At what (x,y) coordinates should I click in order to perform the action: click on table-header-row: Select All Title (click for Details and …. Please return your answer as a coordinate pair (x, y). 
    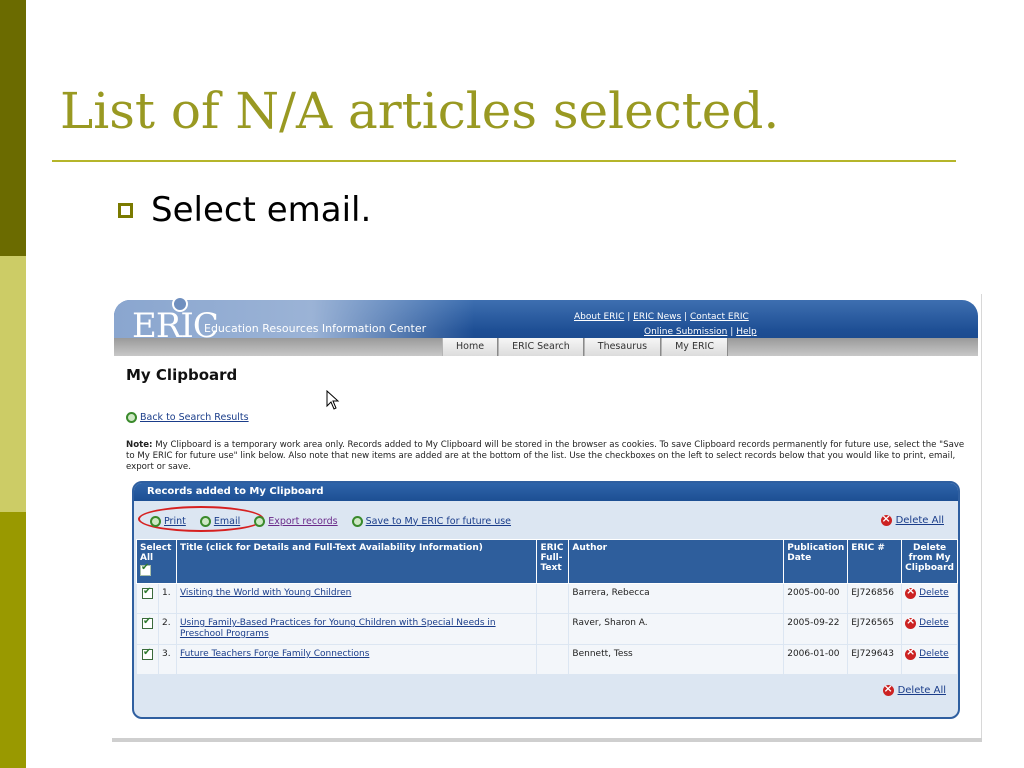
    Looking at the image, I should click on (547, 561).